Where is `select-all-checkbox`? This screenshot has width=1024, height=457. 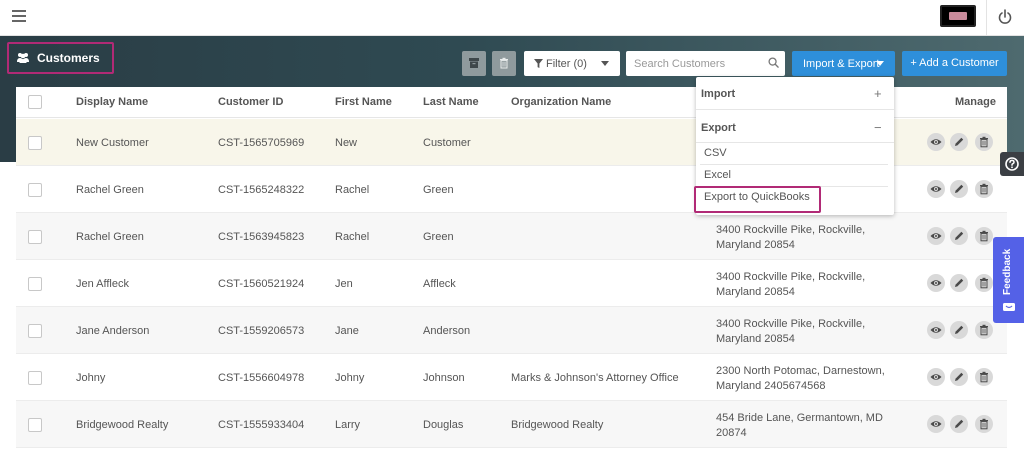
select-all-checkbox is located at coordinates (35, 102).